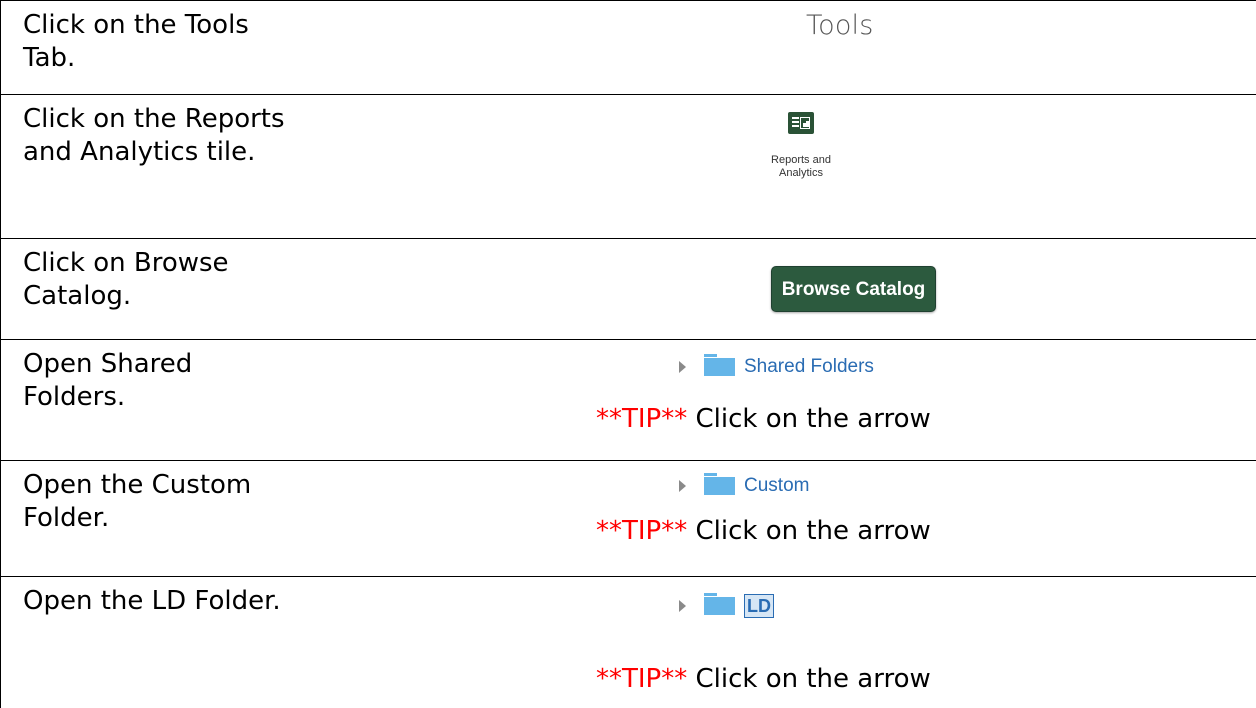  I want to click on reports-analytics-tile: Reports and Analytics, so click(798, 166).